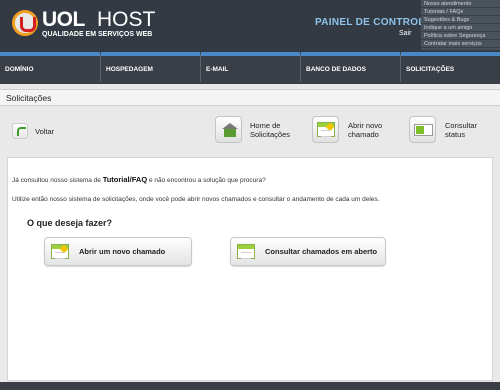 The width and height of the screenshot is (500, 390). Describe the element at coordinates (250, 386) in the screenshot. I see `footer-bar` at that location.